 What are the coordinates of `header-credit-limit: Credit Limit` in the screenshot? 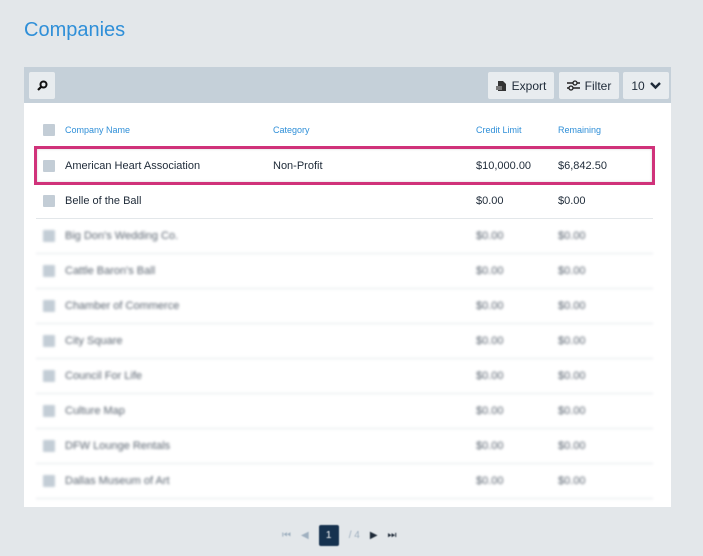 It's located at (499, 130).